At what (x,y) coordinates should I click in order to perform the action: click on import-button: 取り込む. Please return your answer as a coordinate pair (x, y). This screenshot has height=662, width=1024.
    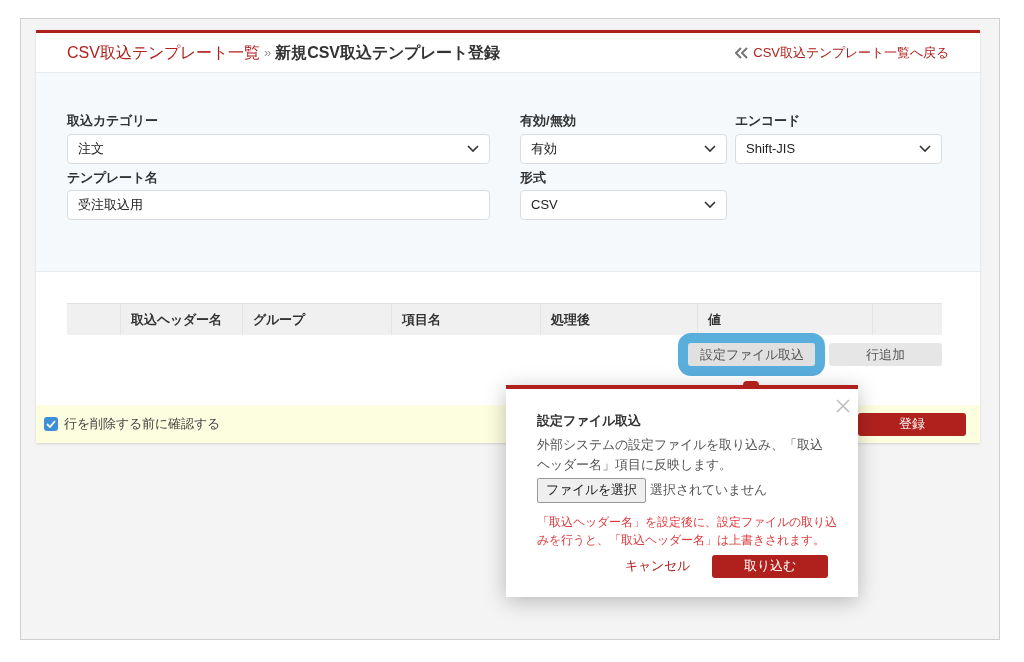
    Looking at the image, I should click on (770, 566).